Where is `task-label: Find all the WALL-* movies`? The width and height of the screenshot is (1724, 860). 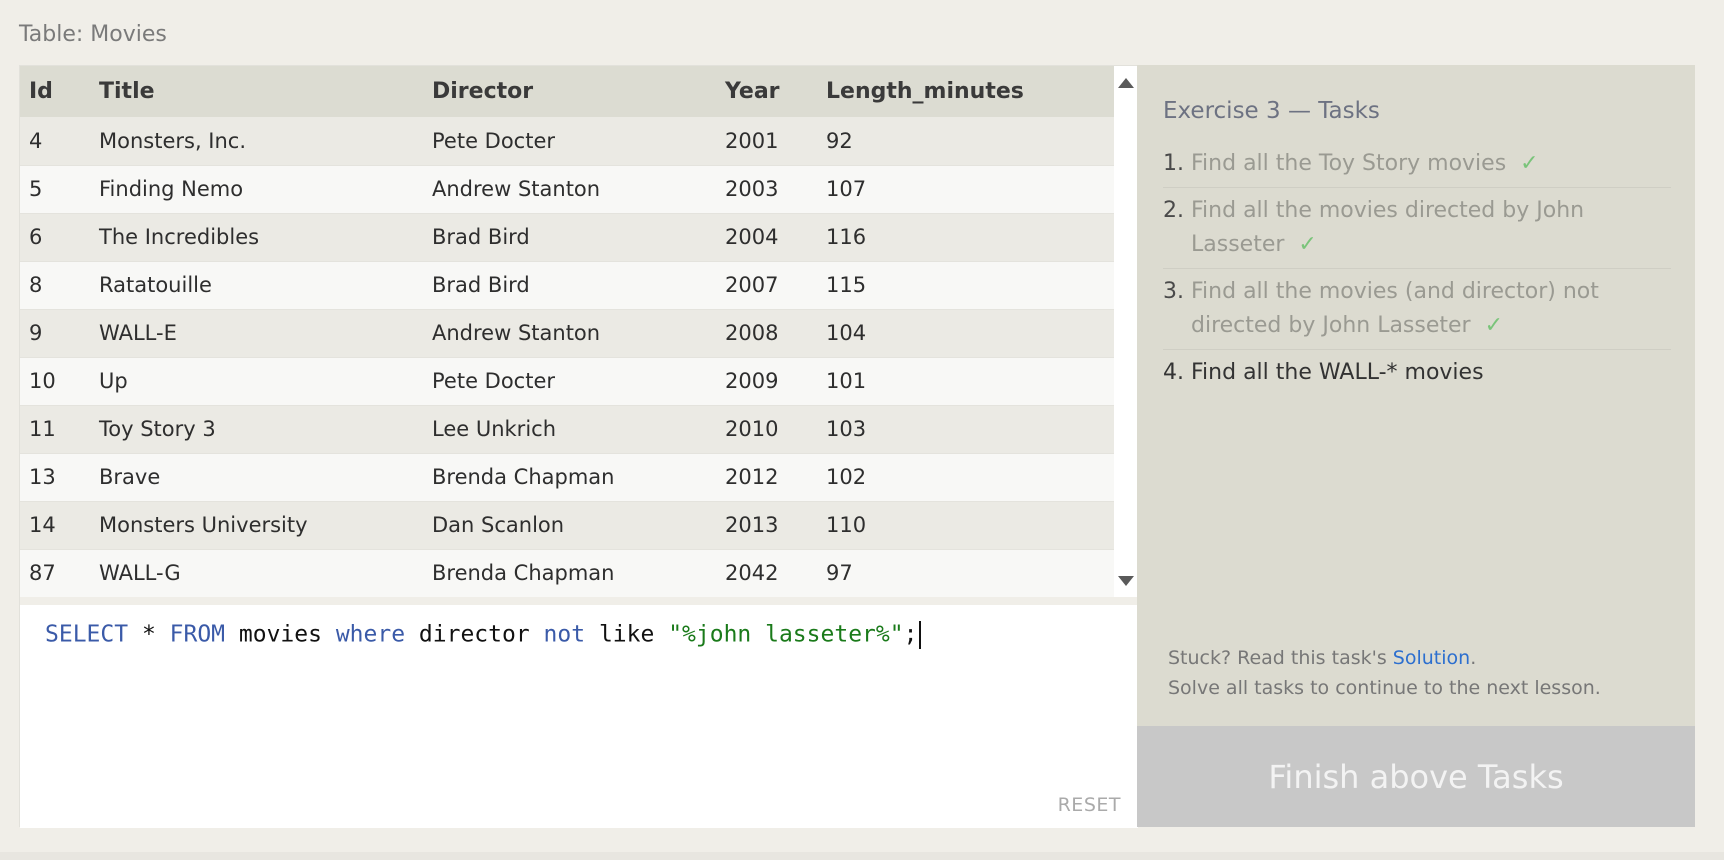 task-label: Find all the WALL-* movies is located at coordinates (1337, 372).